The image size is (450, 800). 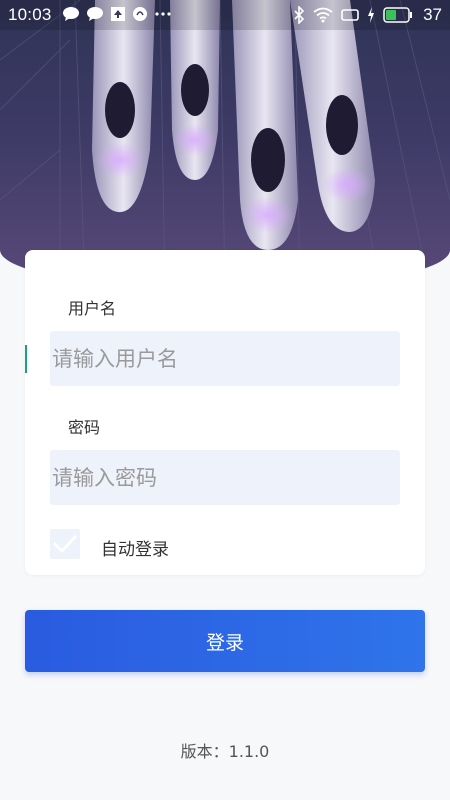 What do you see at coordinates (323, 15) in the screenshot?
I see `wifi-icon` at bounding box center [323, 15].